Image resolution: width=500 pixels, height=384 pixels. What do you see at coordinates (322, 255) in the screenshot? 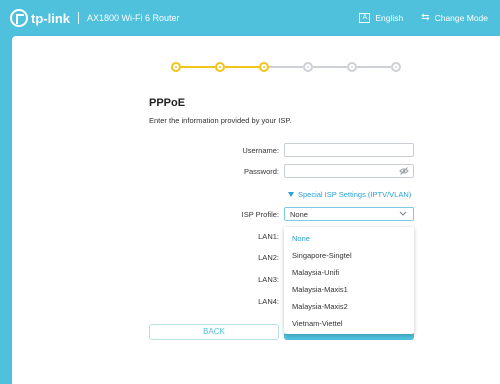
I see `dropdown-option: Singapore-Singtel` at bounding box center [322, 255].